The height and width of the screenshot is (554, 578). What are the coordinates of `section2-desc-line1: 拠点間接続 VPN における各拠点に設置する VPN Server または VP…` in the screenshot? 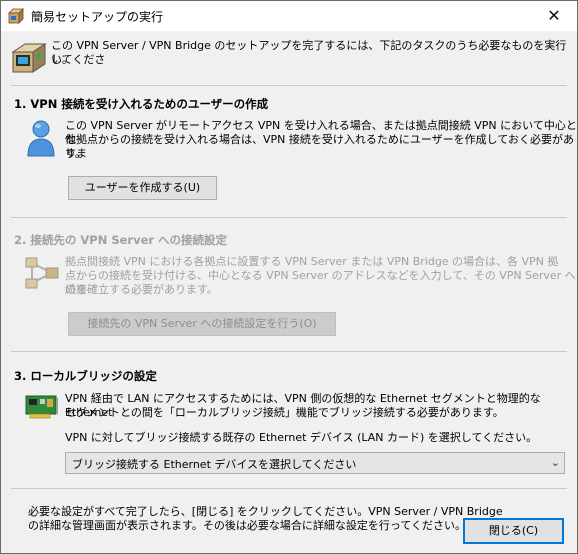 It's located at (312, 261).